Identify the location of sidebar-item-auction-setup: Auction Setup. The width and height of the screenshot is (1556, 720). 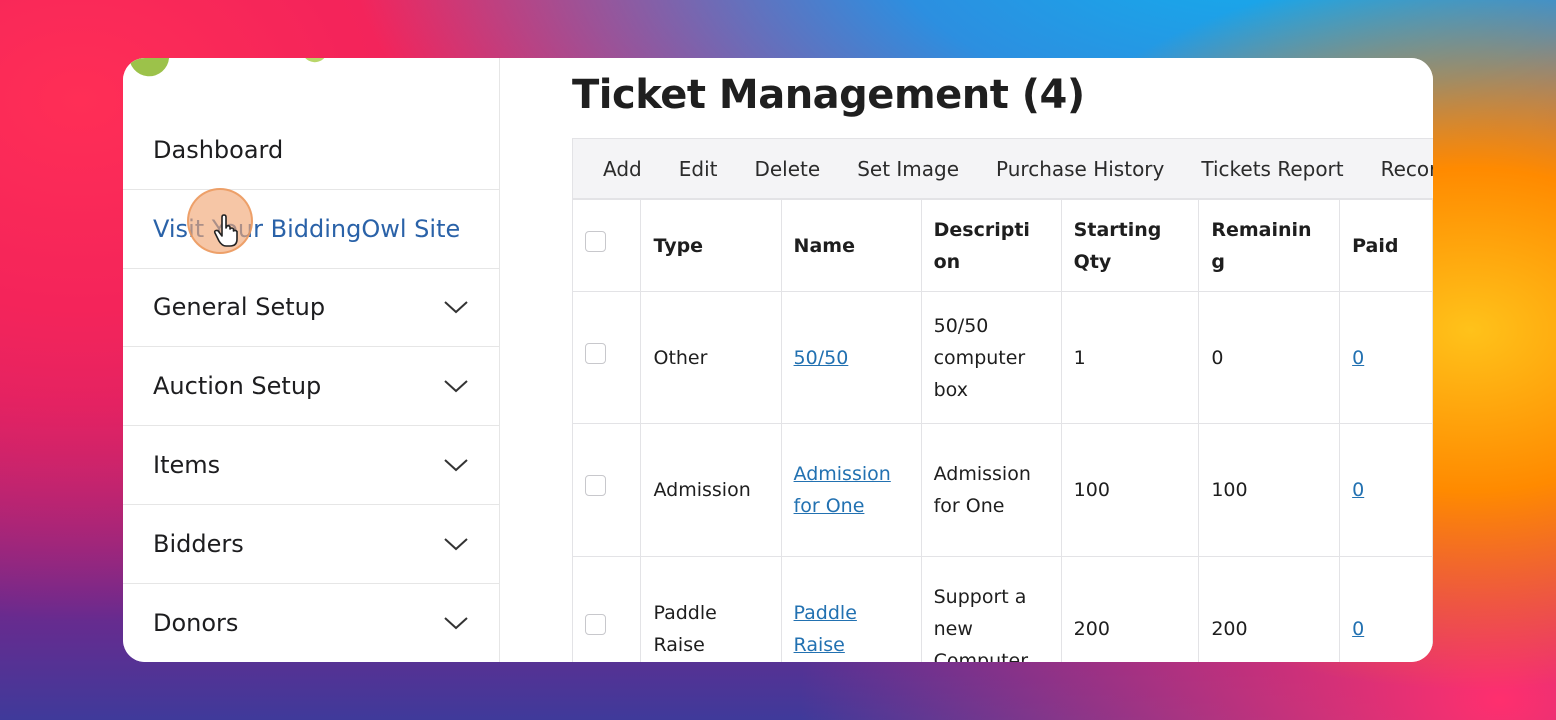
(311, 386).